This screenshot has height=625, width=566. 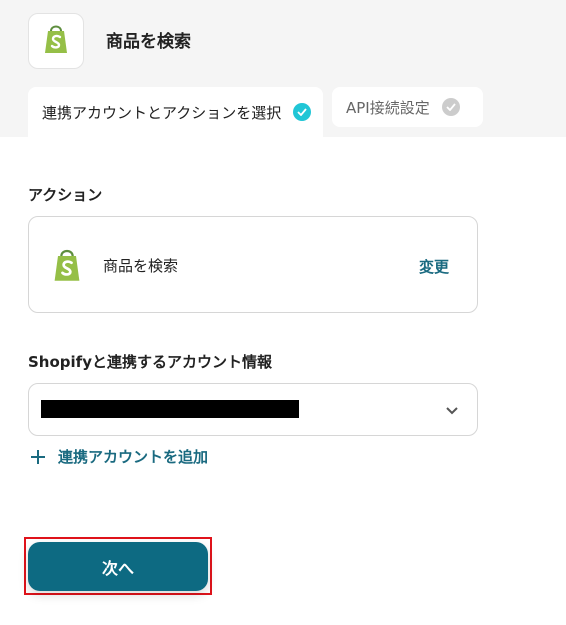 I want to click on add-account-link: 連携アカウントを追加, so click(x=119, y=456).